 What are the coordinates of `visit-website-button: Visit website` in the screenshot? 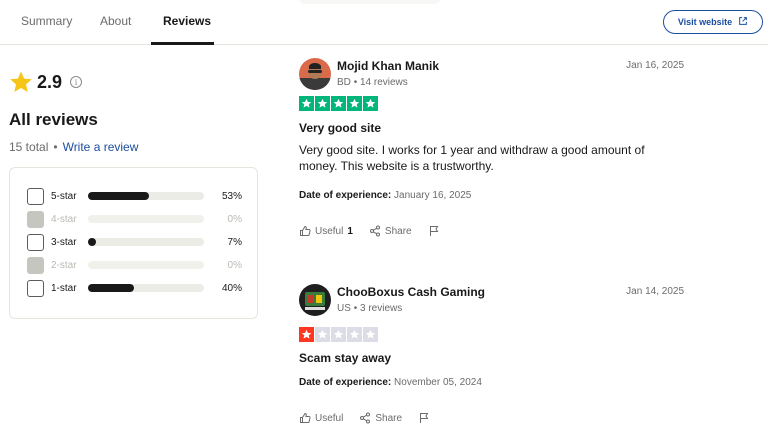 It's located at (713, 22).